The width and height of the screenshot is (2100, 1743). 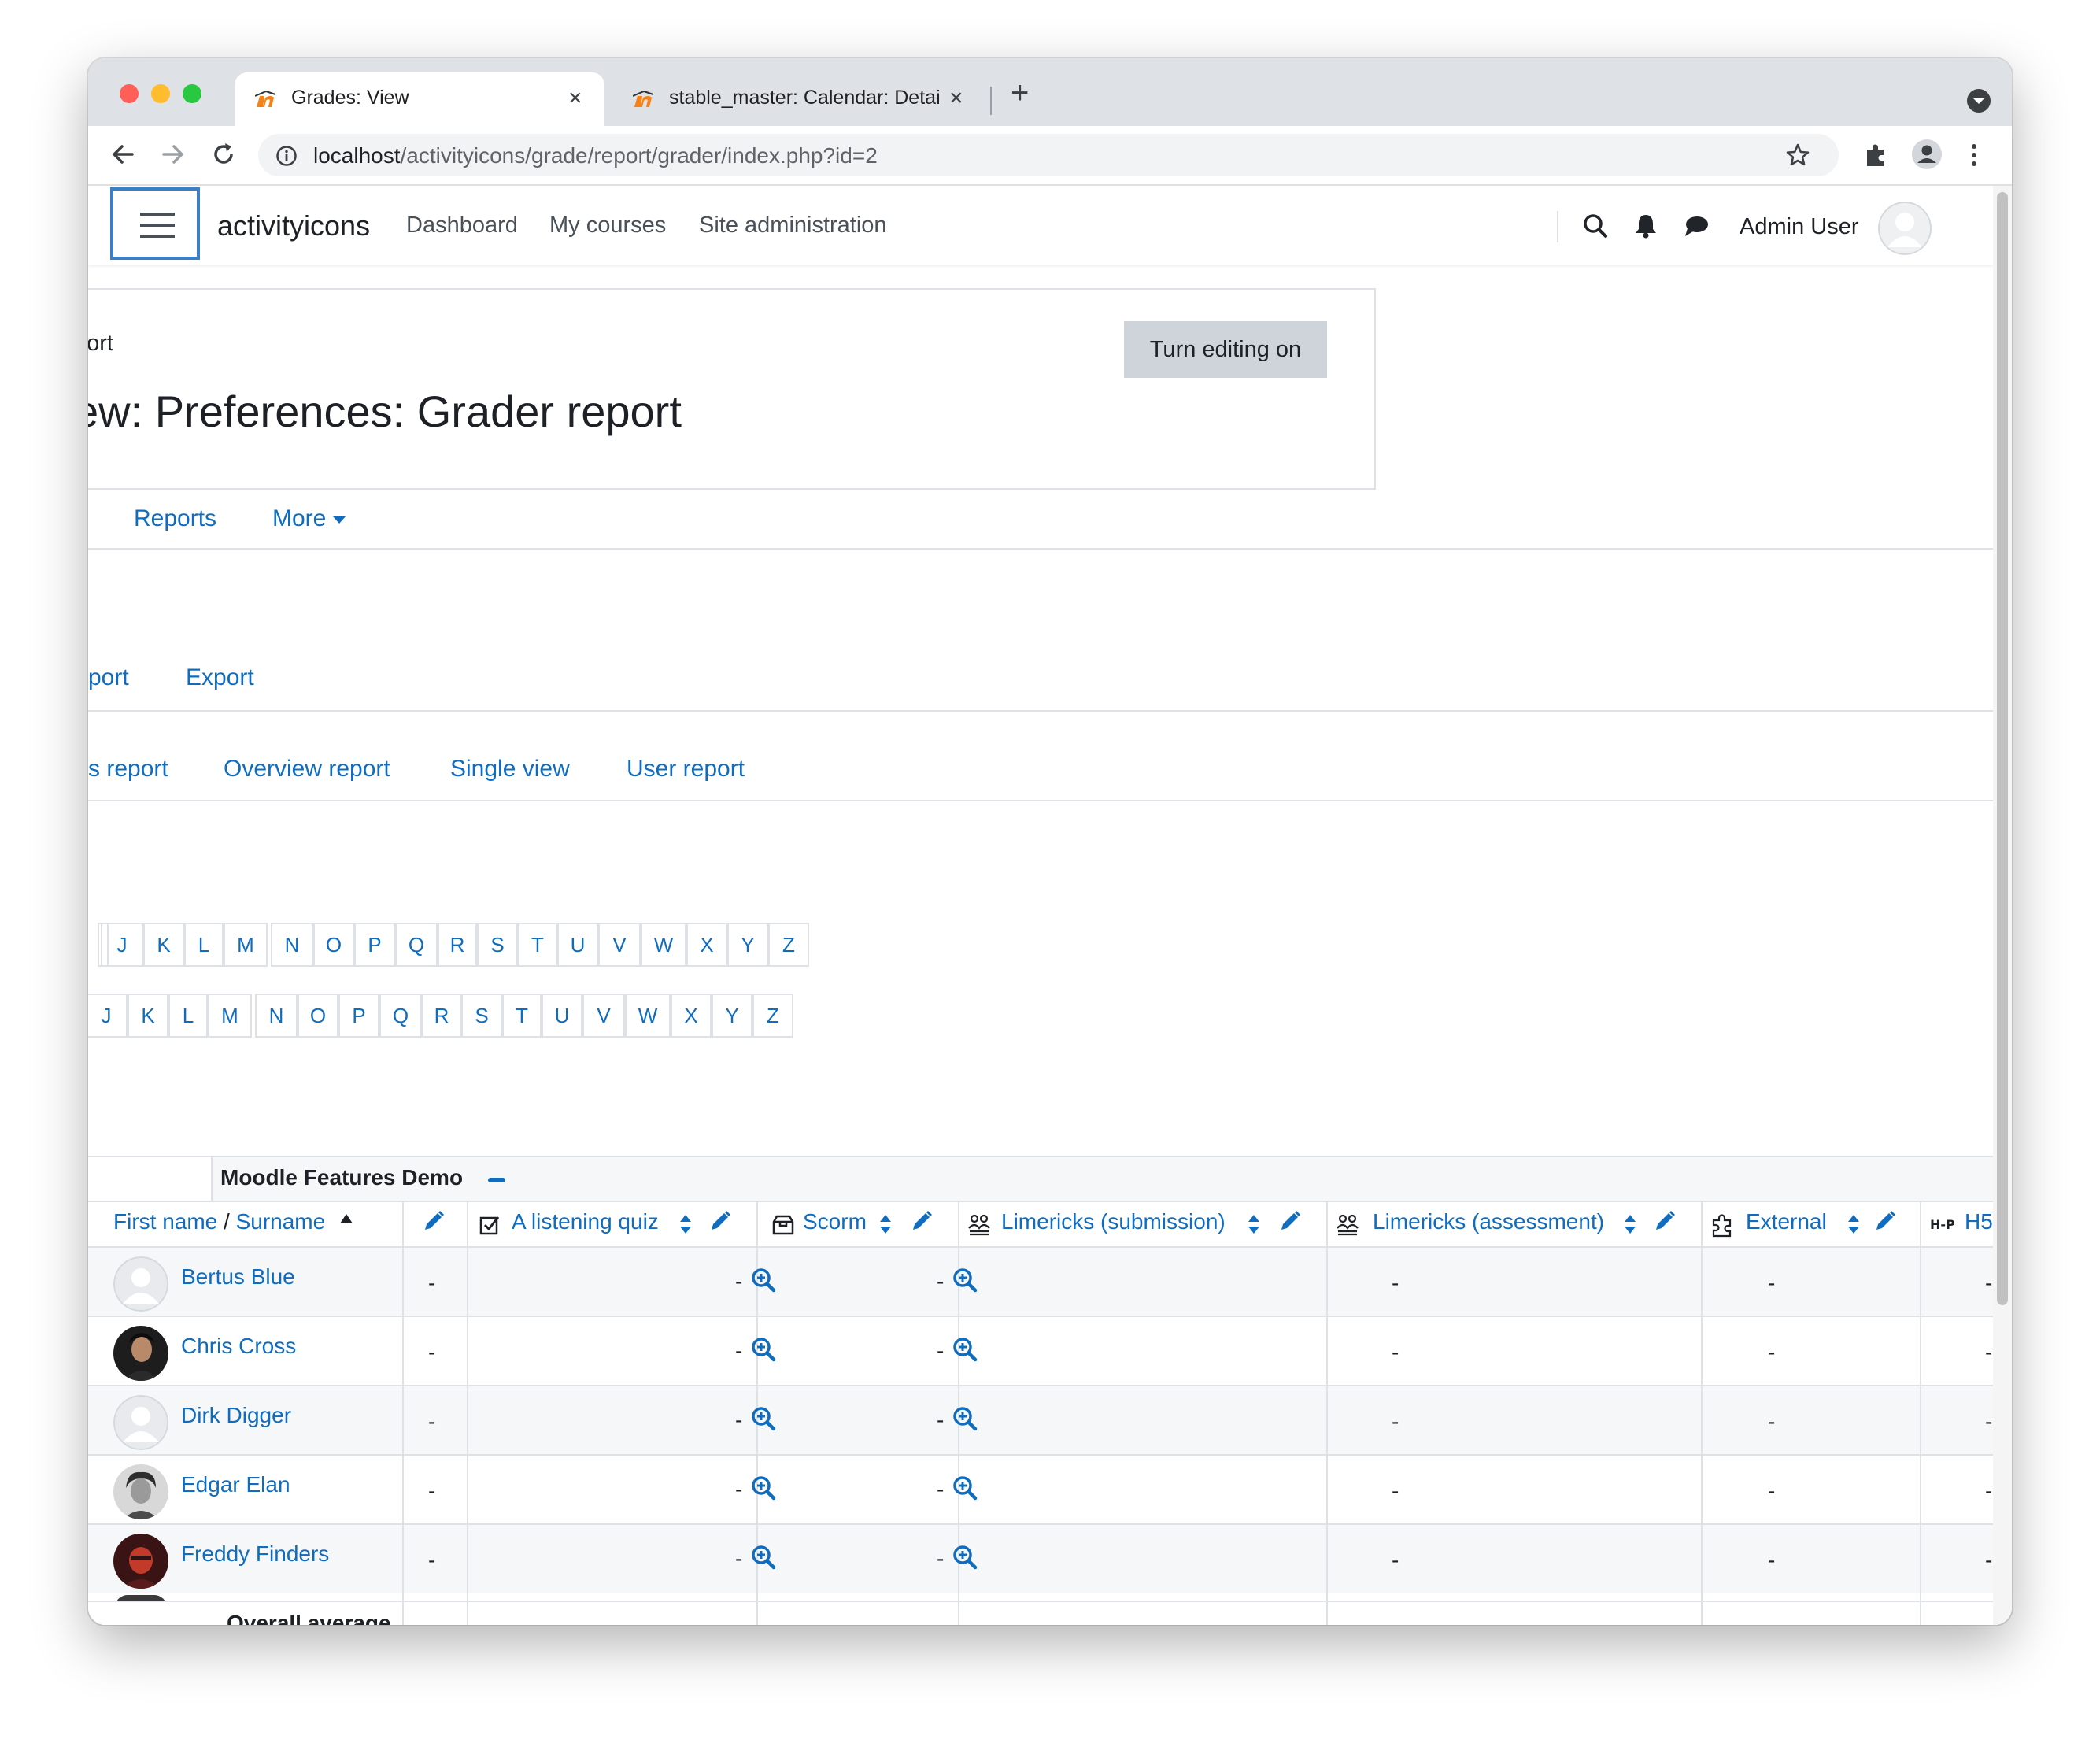 What do you see at coordinates (462, 226) in the screenshot?
I see `nav-dashboard: Dashboard` at bounding box center [462, 226].